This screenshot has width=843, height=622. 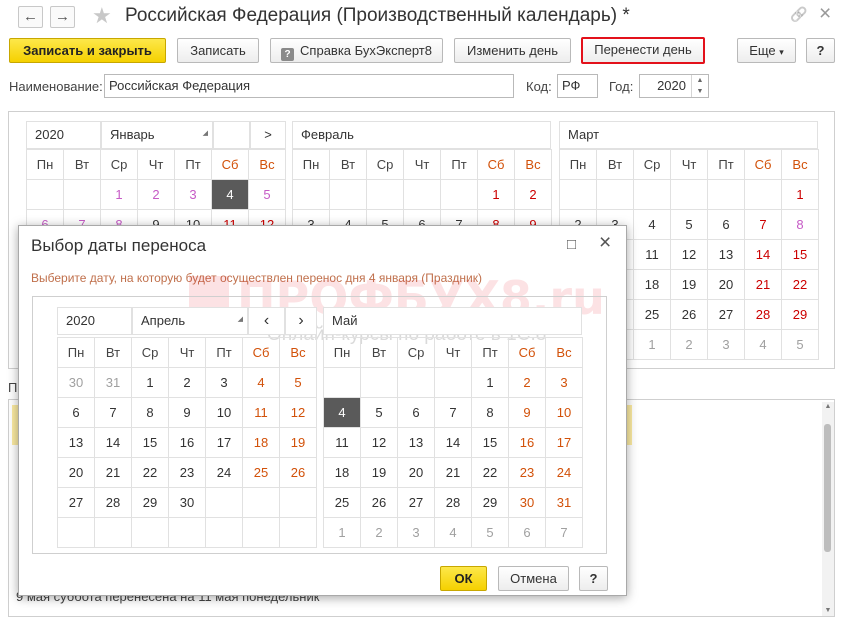 I want to click on change-day-button: Изменить день, so click(x=512, y=50).